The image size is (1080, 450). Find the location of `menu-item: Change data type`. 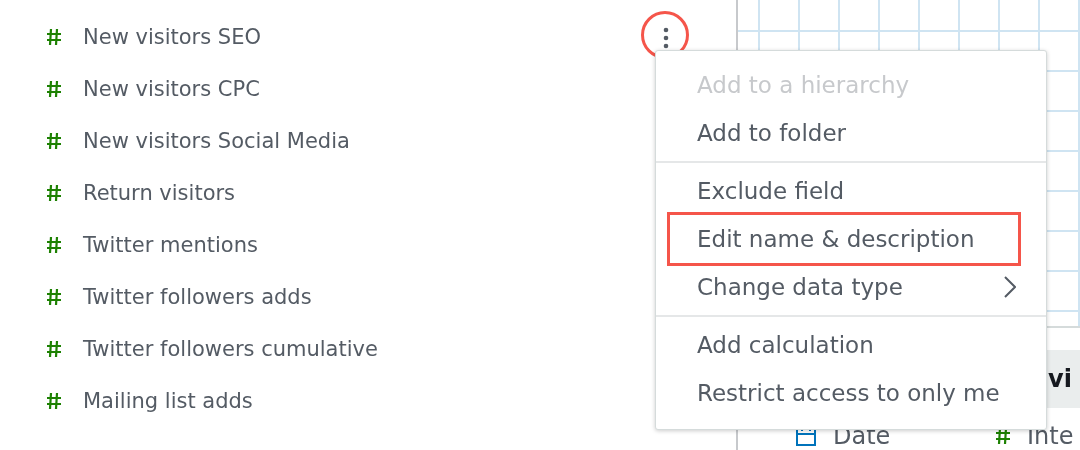

menu-item: Change data type is located at coordinates (851, 287).